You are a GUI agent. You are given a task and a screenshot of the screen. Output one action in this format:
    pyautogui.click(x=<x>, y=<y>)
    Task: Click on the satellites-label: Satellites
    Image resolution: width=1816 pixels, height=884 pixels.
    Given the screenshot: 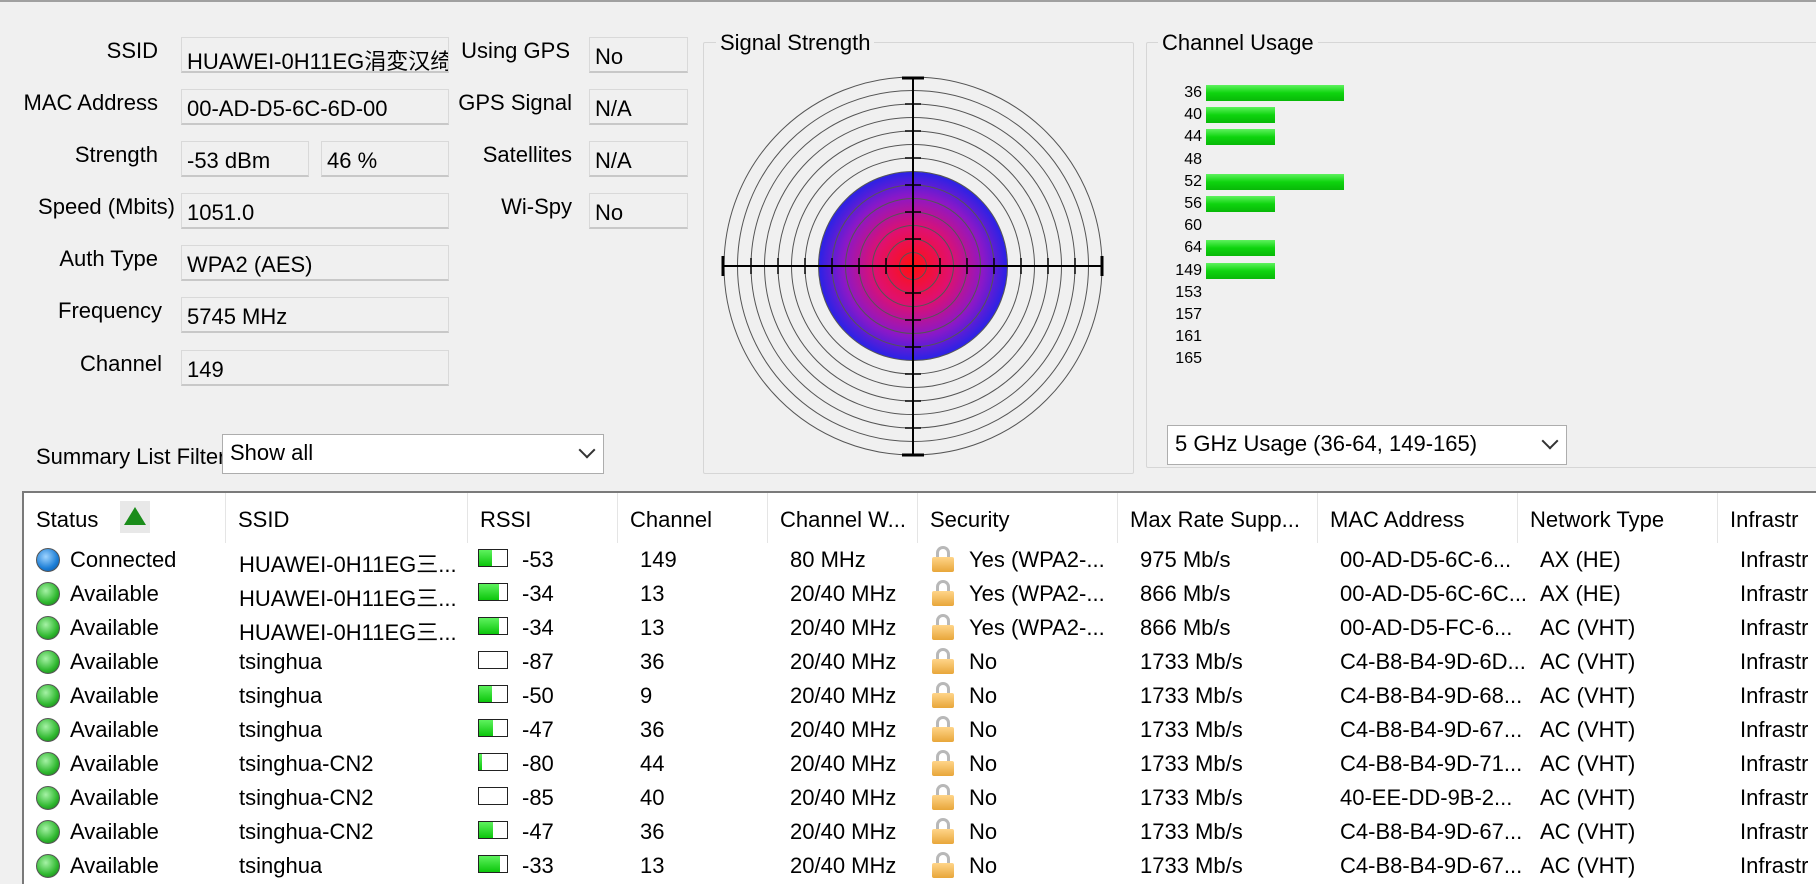 What is the action you would take?
    pyautogui.click(x=527, y=154)
    